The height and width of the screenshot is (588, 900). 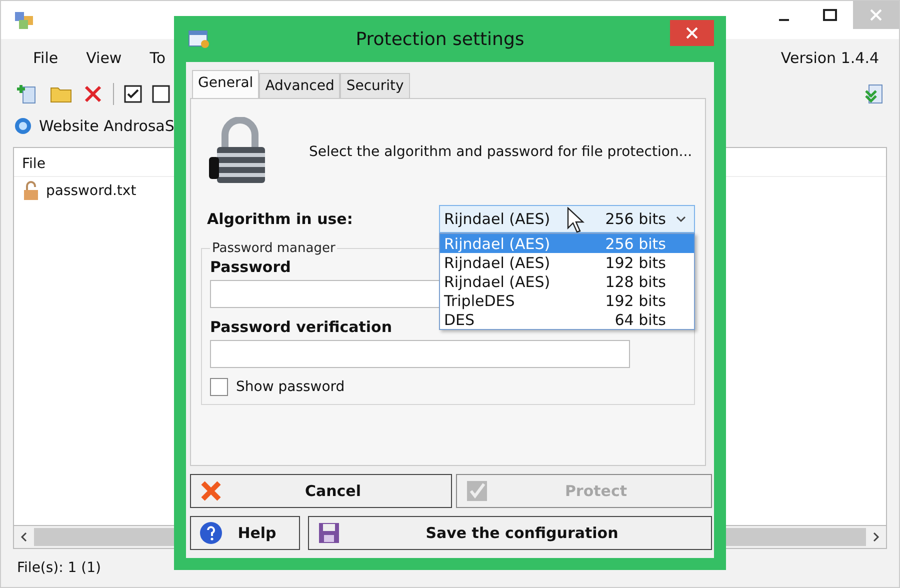 What do you see at coordinates (477, 491) in the screenshot?
I see `checkmark-icon` at bounding box center [477, 491].